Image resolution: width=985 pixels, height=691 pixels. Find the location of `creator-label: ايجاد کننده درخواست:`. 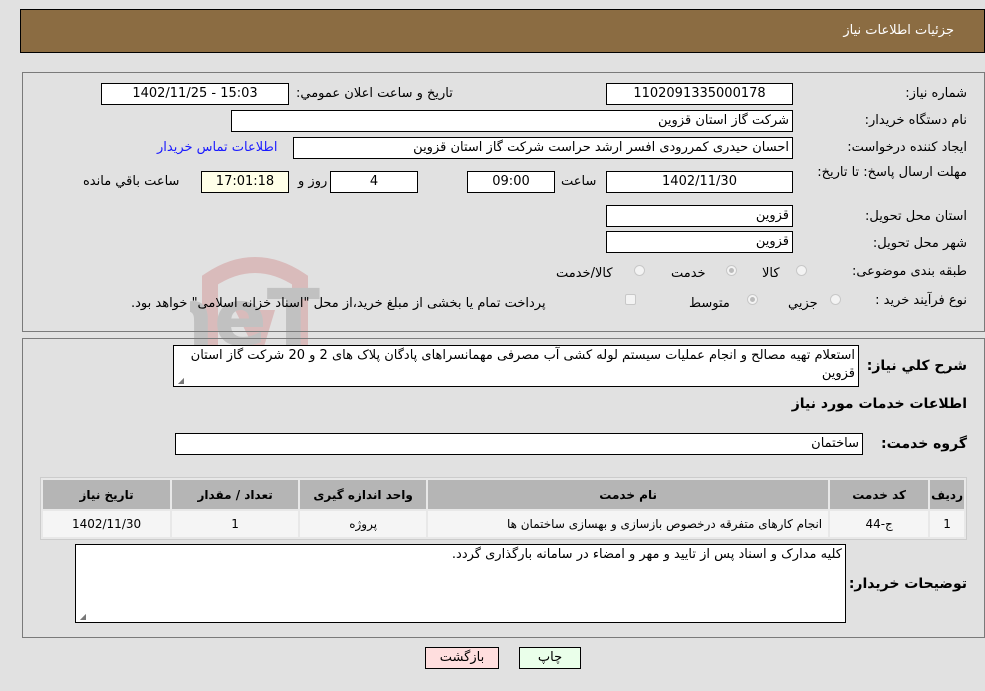

creator-label: ايجاد کننده درخواست: is located at coordinates (907, 147).